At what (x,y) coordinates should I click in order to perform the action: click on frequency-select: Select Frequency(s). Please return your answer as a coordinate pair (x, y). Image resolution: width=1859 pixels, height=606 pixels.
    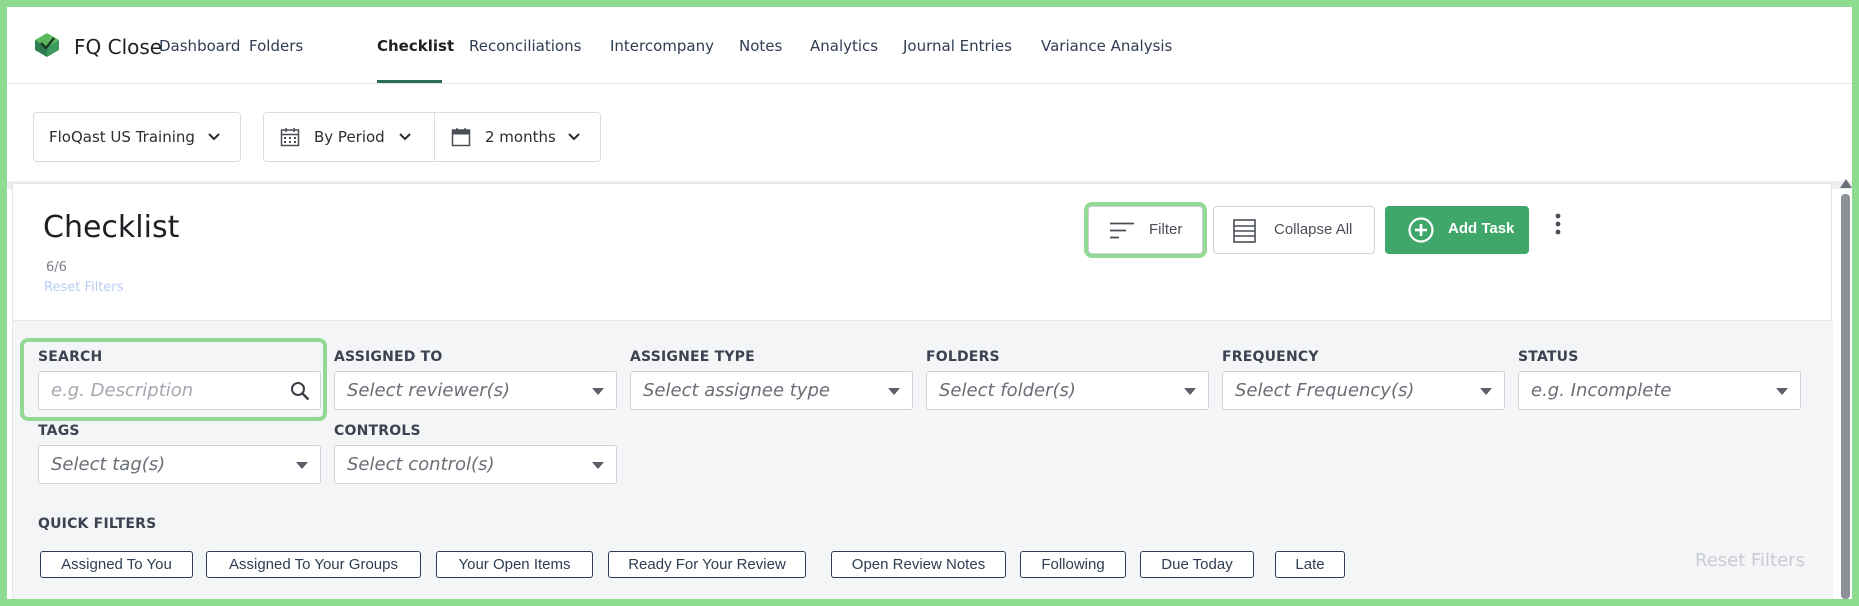
    Looking at the image, I should click on (1363, 390).